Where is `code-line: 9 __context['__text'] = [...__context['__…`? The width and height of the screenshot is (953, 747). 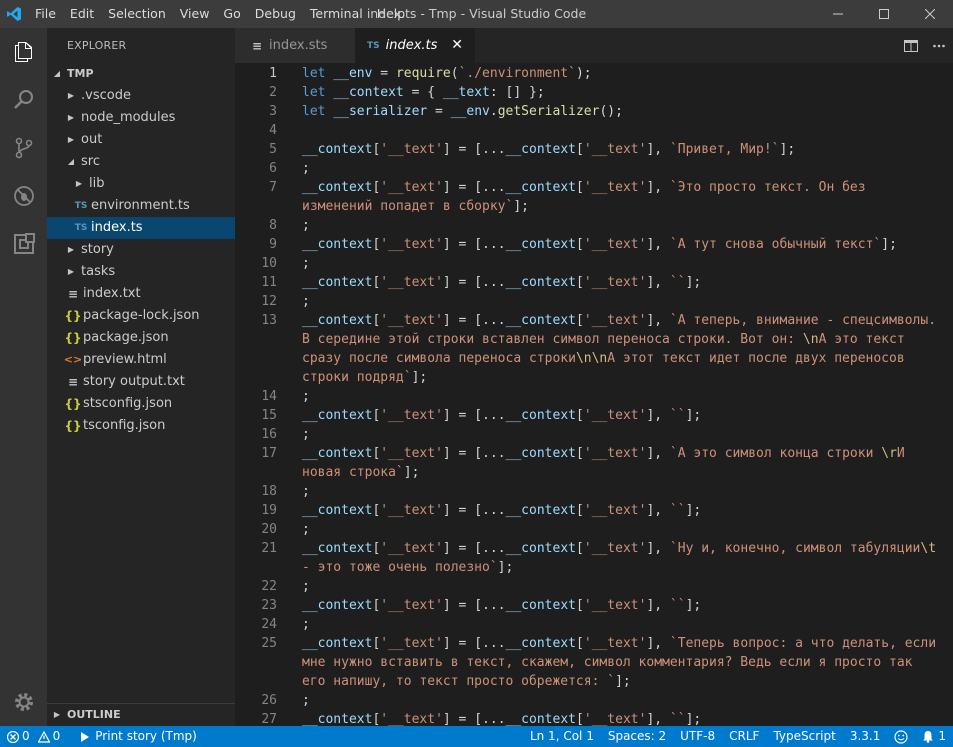 code-line: 9 __context['__text'] = [...__context['__… is located at coordinates (594, 244).